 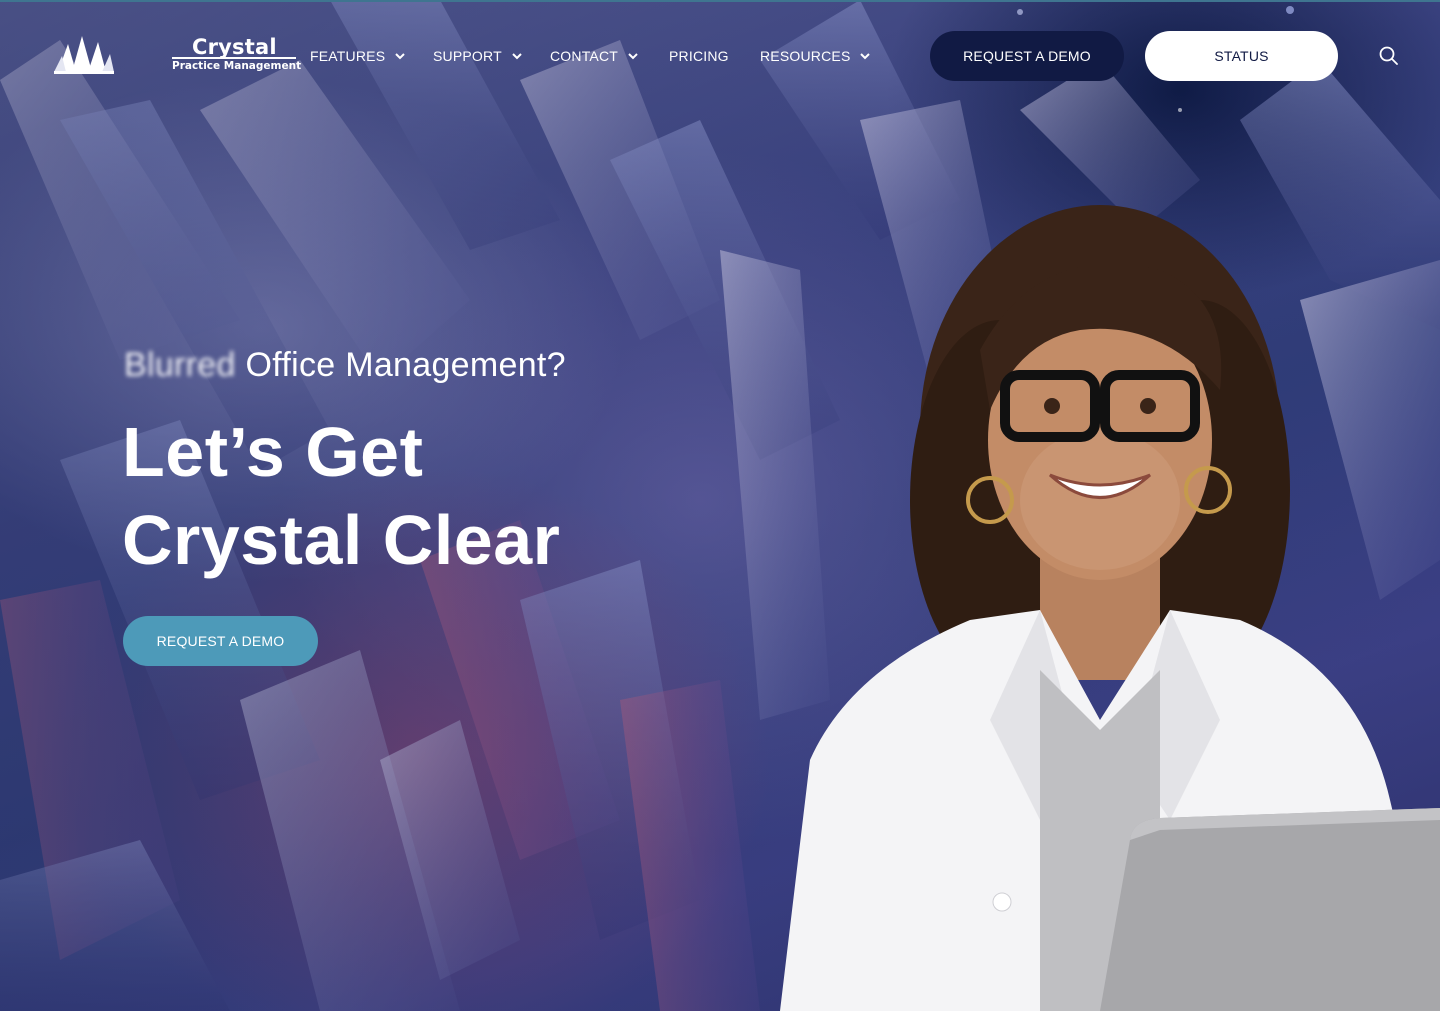 What do you see at coordinates (805, 56) in the screenshot?
I see `nav-resources-label: RESOURCES` at bounding box center [805, 56].